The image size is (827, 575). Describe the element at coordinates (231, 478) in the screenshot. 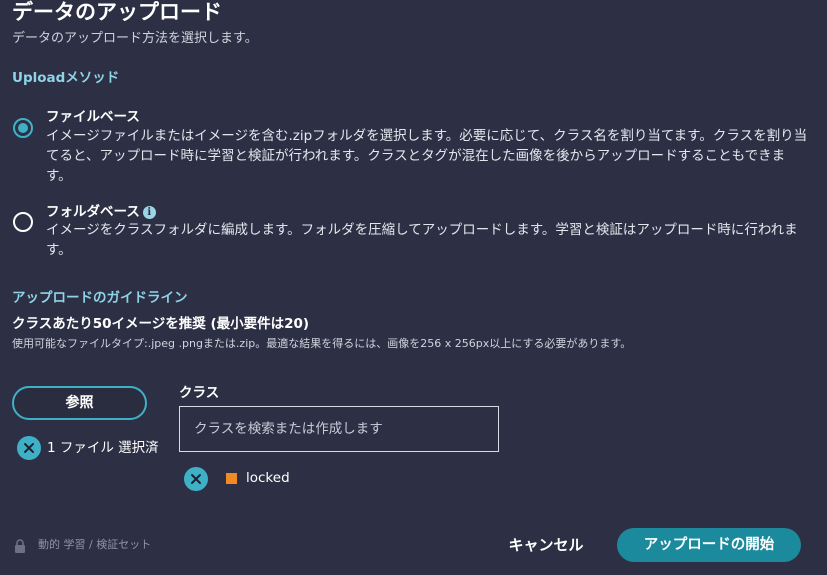

I see `tag-color-swatch` at that location.